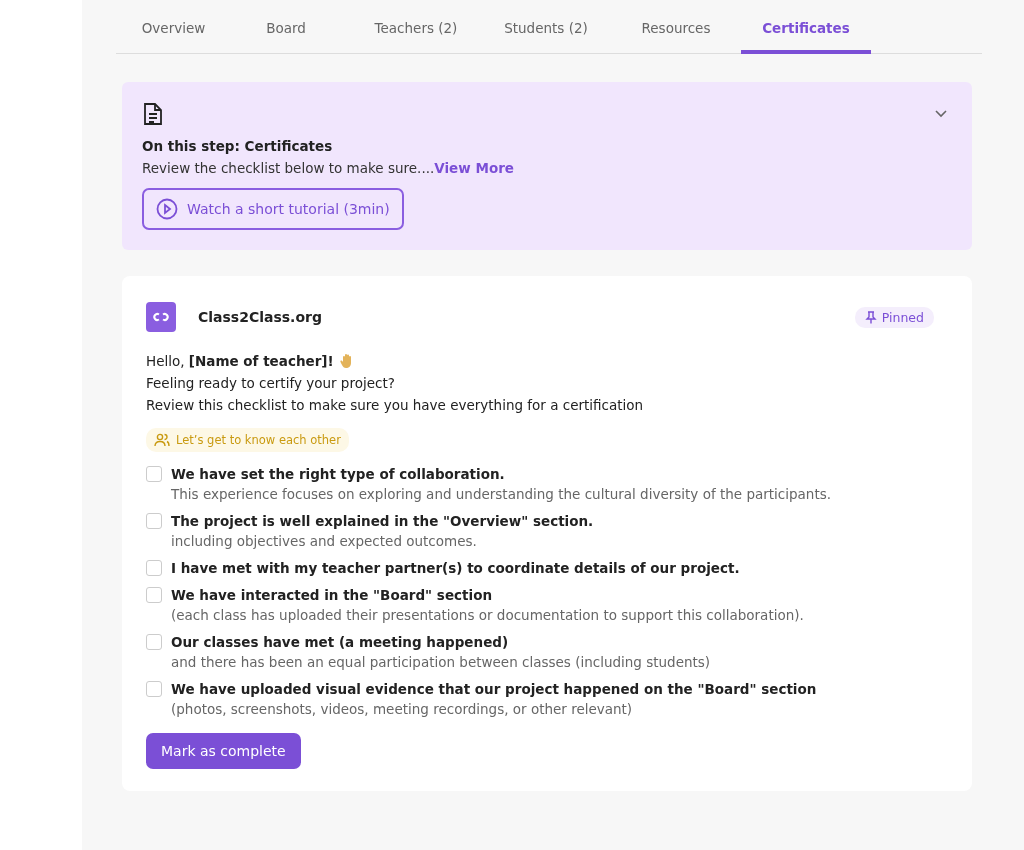 The width and height of the screenshot is (1024, 850). What do you see at coordinates (324, 541) in the screenshot?
I see `checklist-detail: including objectives and expected outcomes.` at bounding box center [324, 541].